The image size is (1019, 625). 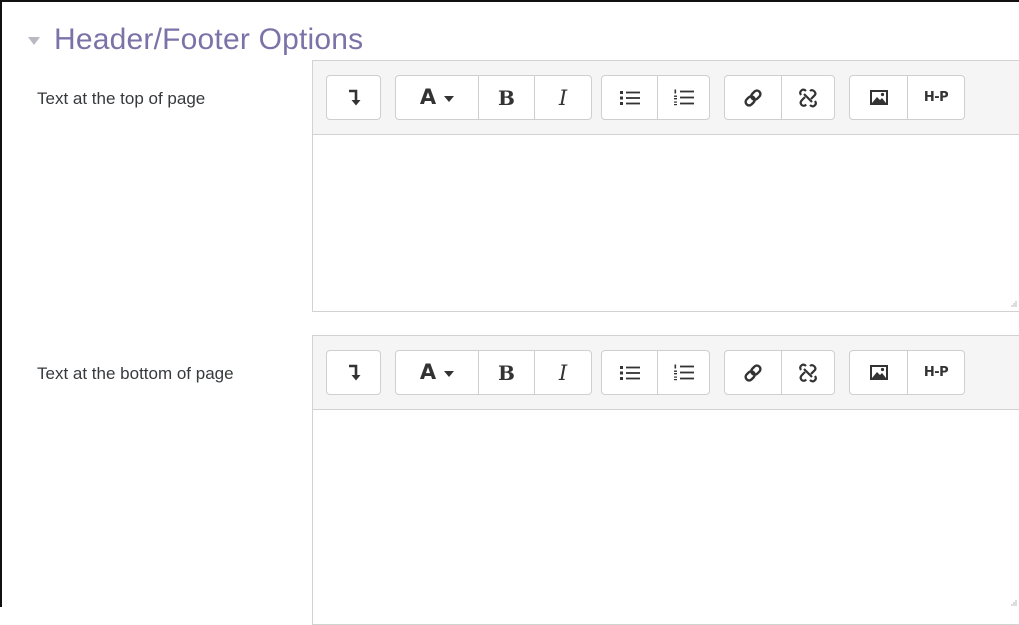 What do you see at coordinates (209, 39) in the screenshot?
I see `section-title: Header/Footer Options` at bounding box center [209, 39].